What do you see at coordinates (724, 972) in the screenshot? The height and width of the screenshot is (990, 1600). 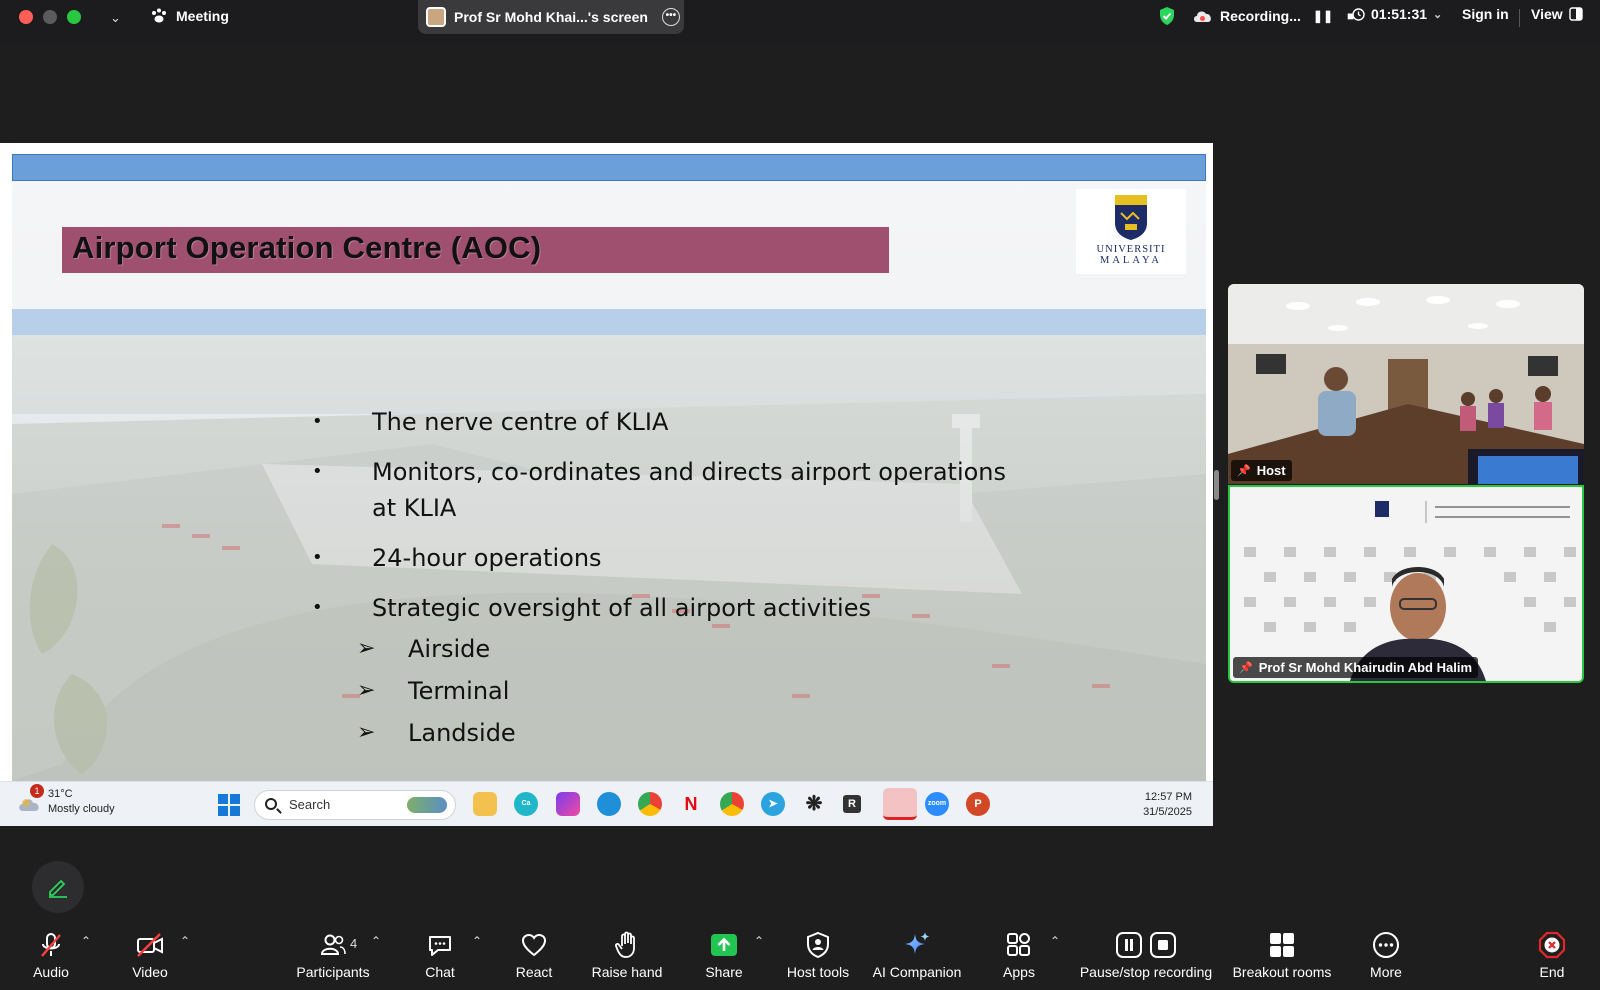 I see `share-label: Share` at bounding box center [724, 972].